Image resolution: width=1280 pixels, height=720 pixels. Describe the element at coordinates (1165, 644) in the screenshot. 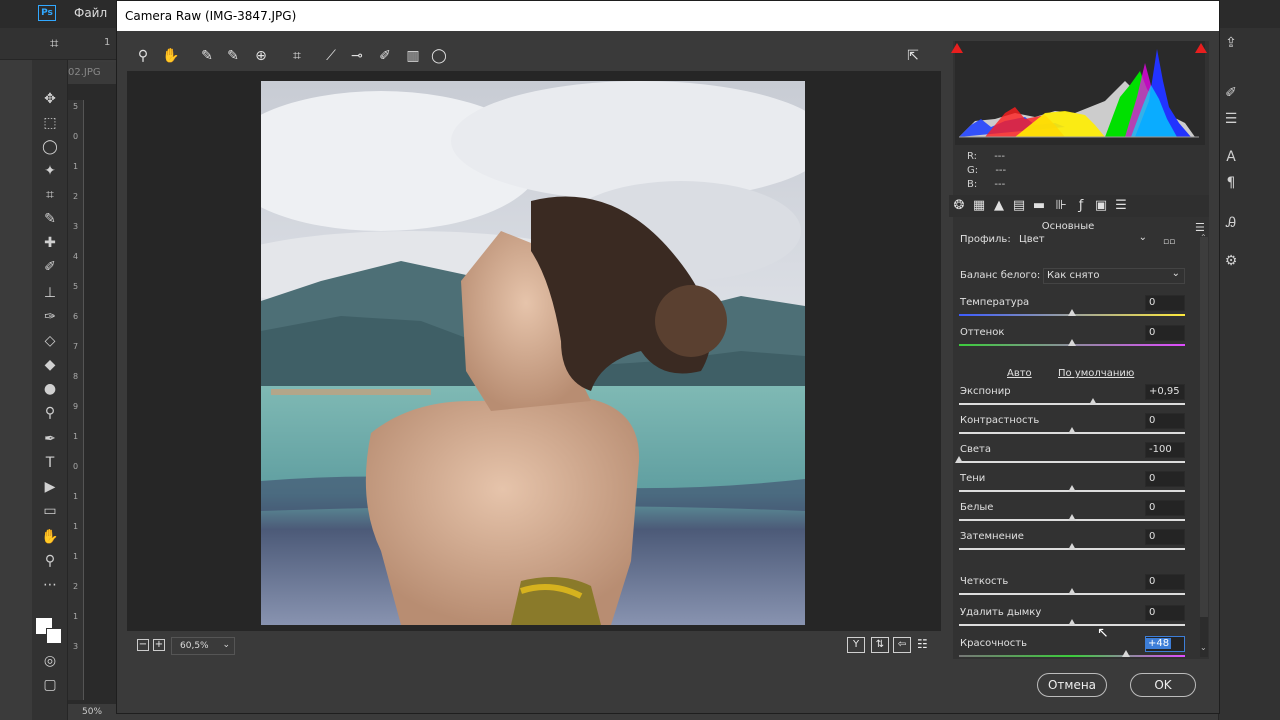

I see `slider-value-input: +48` at that location.